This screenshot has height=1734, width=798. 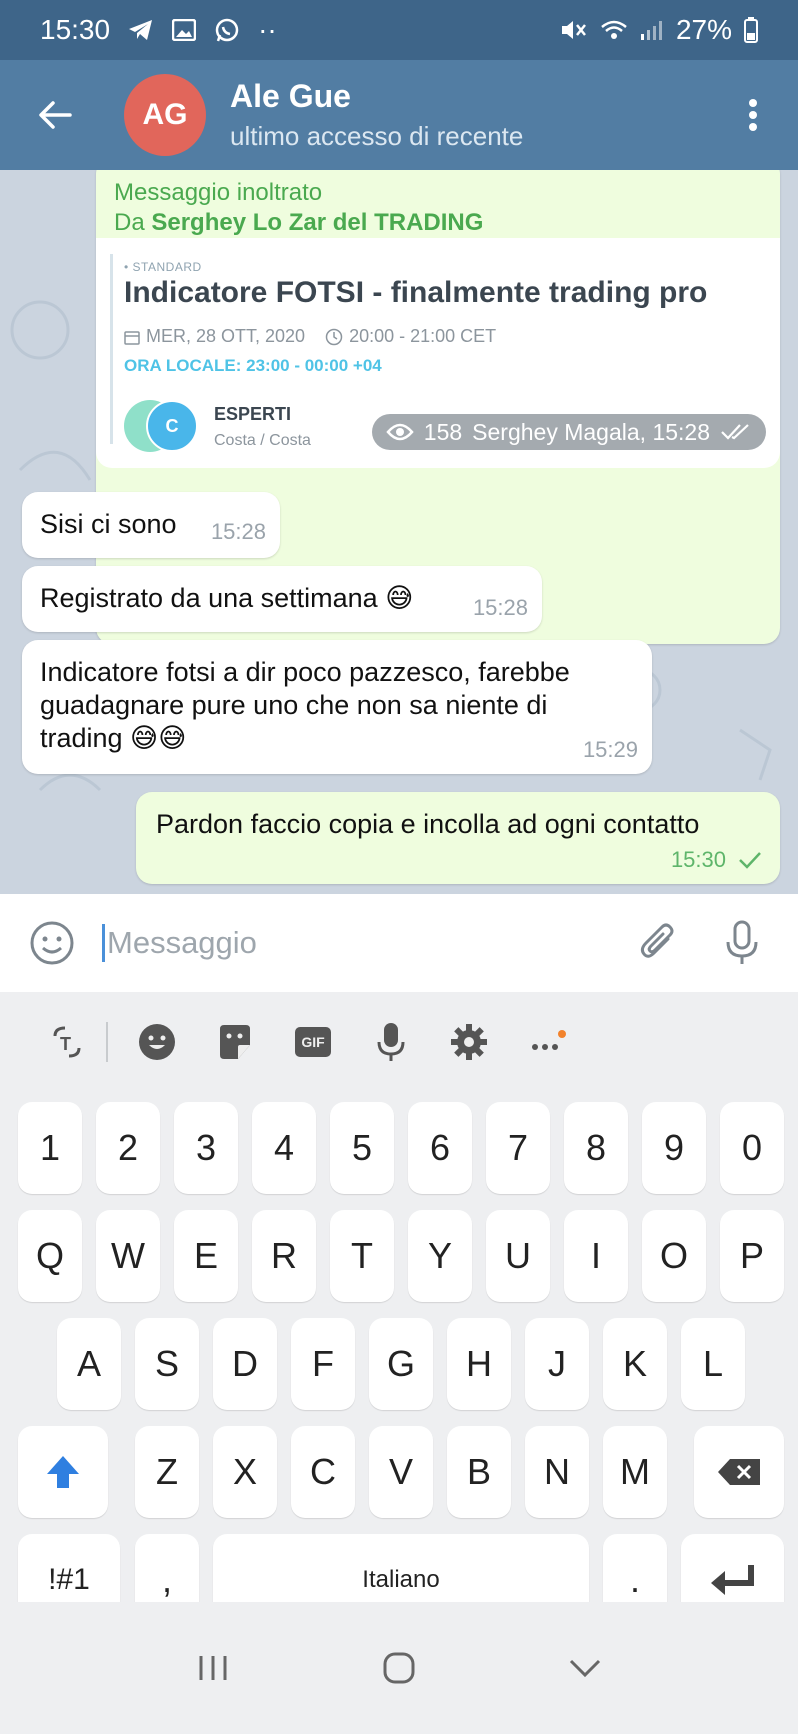 I want to click on key-p: P, so click(x=752, y=1256).